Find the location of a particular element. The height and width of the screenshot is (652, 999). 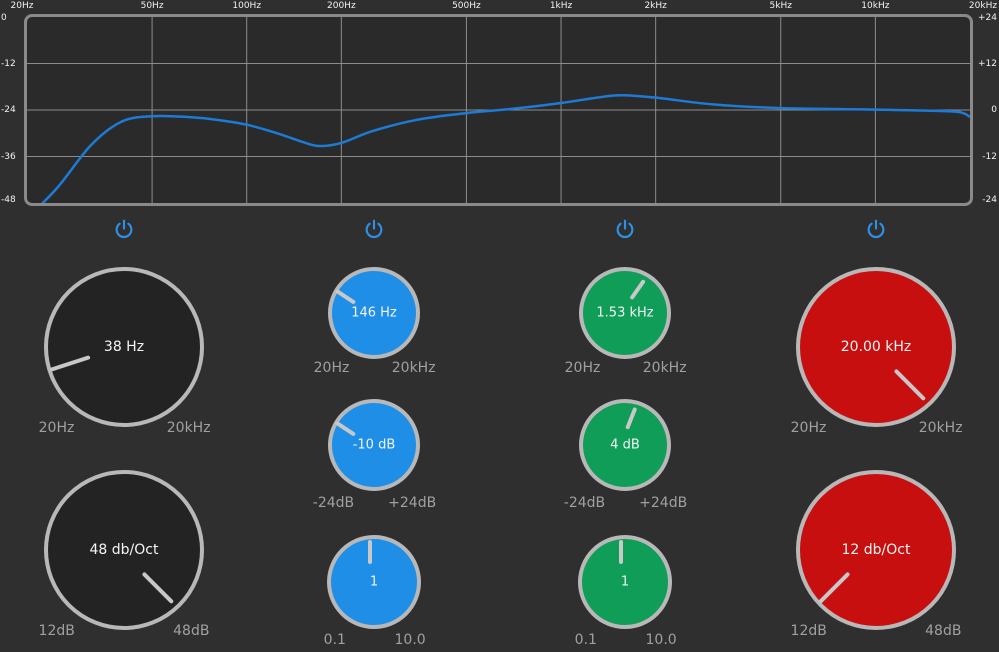

db-tick-label-left: -24 is located at coordinates (8, 110).